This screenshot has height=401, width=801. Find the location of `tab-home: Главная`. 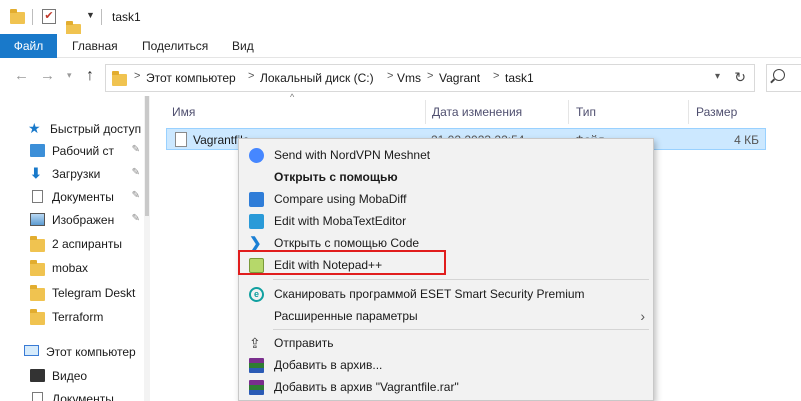

tab-home: Главная is located at coordinates (95, 46).